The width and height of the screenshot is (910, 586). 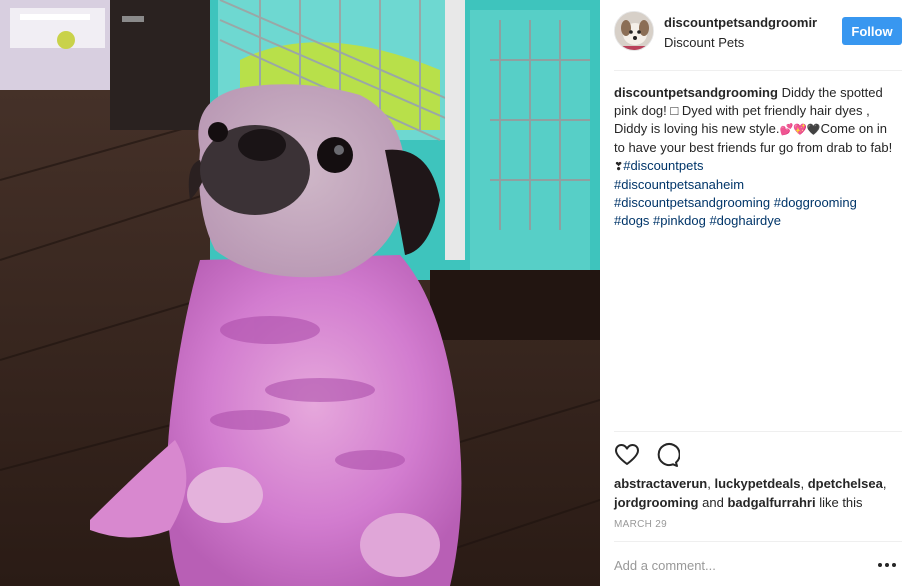 What do you see at coordinates (745, 220) in the screenshot?
I see `hashtag-link: #doghairdye` at bounding box center [745, 220].